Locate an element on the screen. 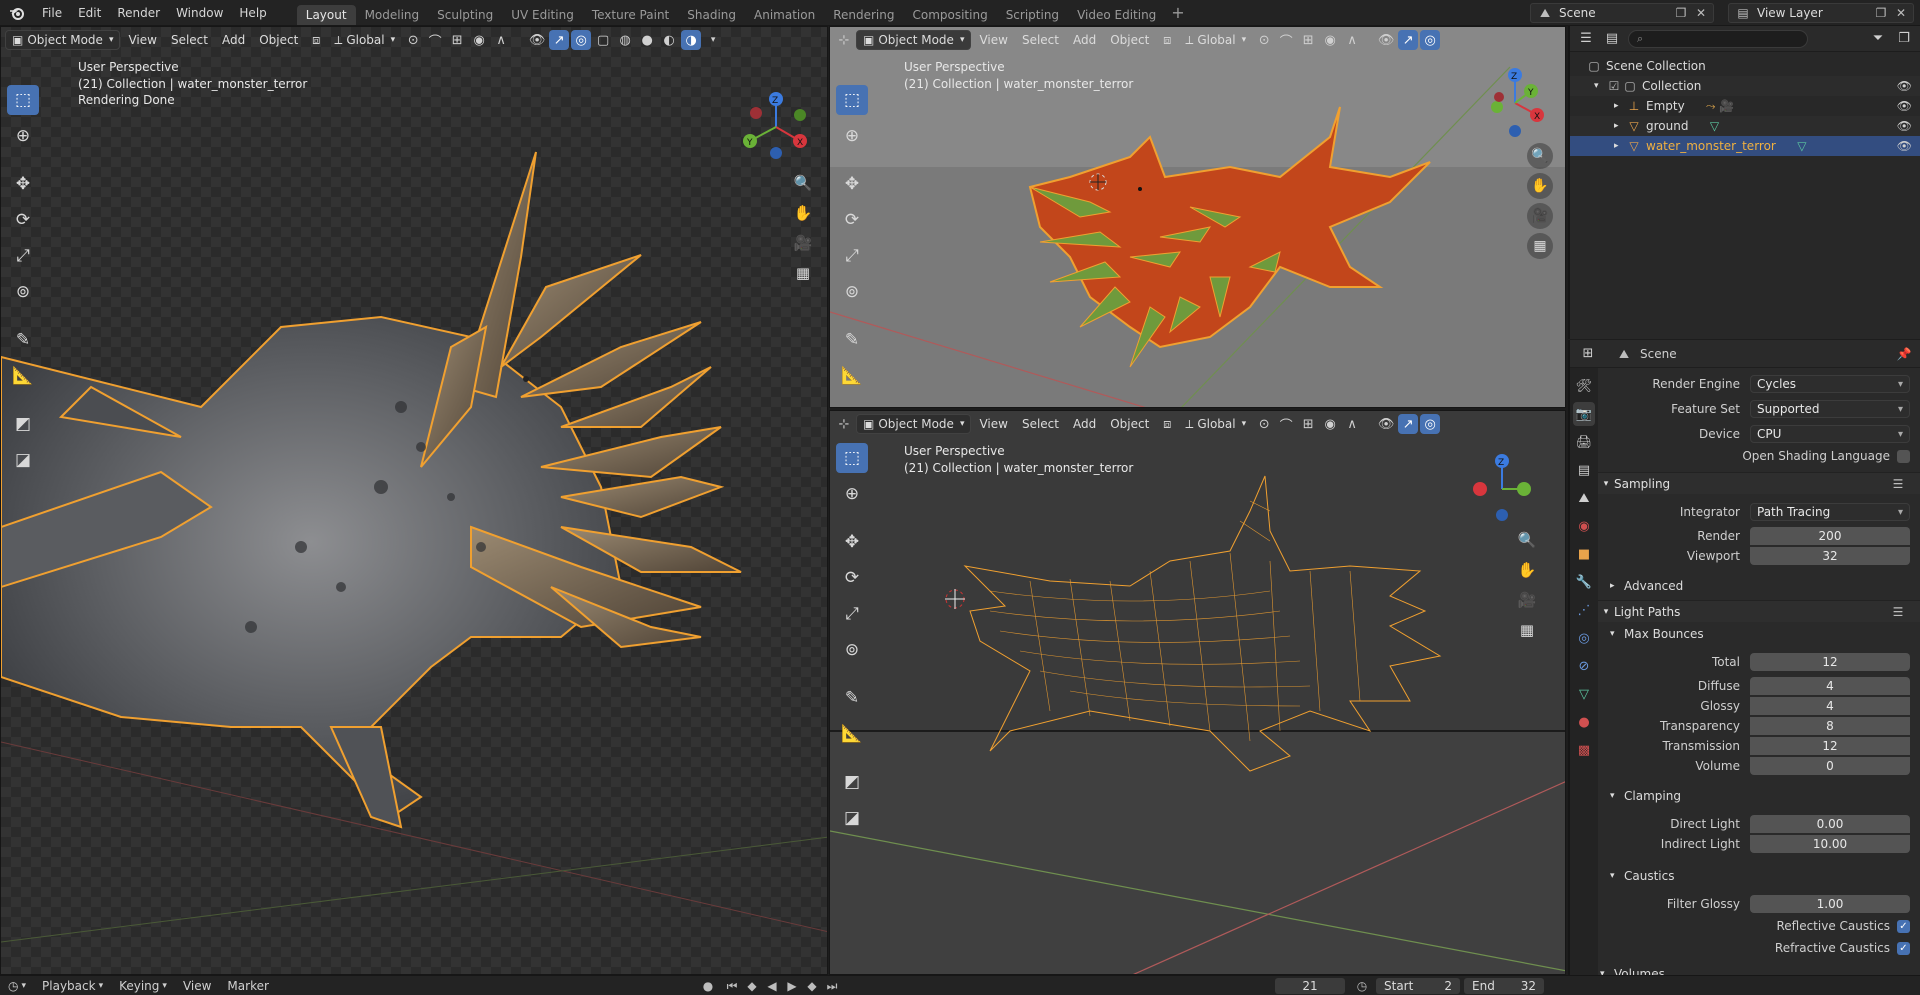 This screenshot has width=1920, height=995. rendered-shading-icon: ◑ is located at coordinates (691, 40).